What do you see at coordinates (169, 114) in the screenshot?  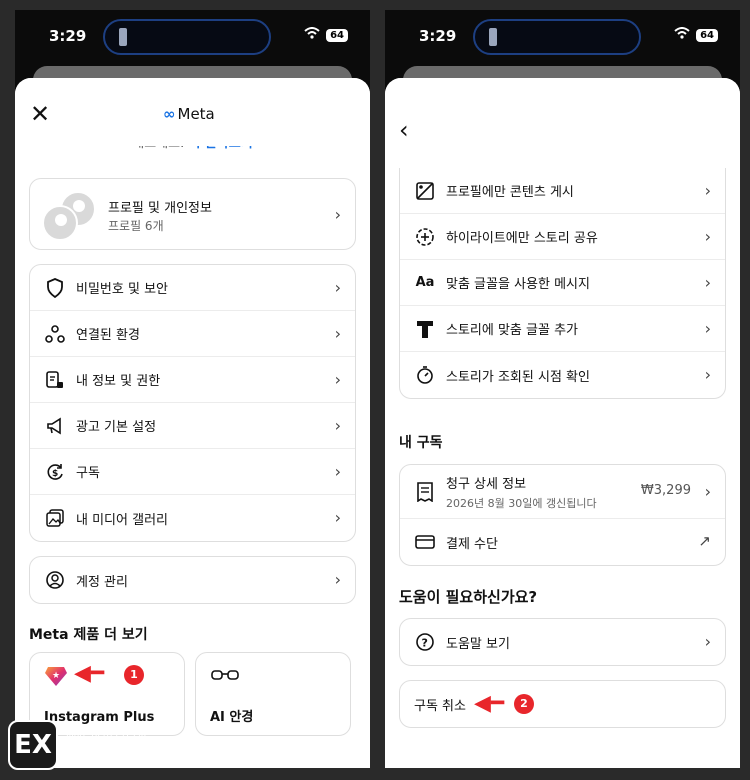 I see `meta-infinity-icon: ∞` at bounding box center [169, 114].